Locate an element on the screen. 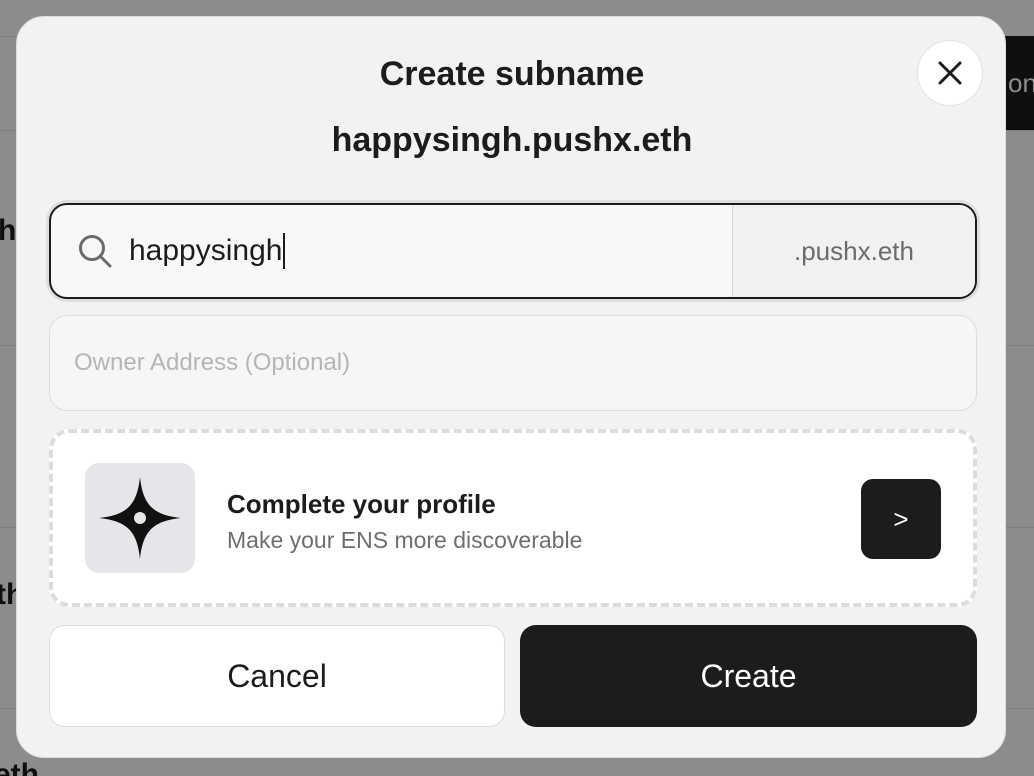 This screenshot has height=776, width=1034. subname-input-value: happysingh is located at coordinates (207, 251).